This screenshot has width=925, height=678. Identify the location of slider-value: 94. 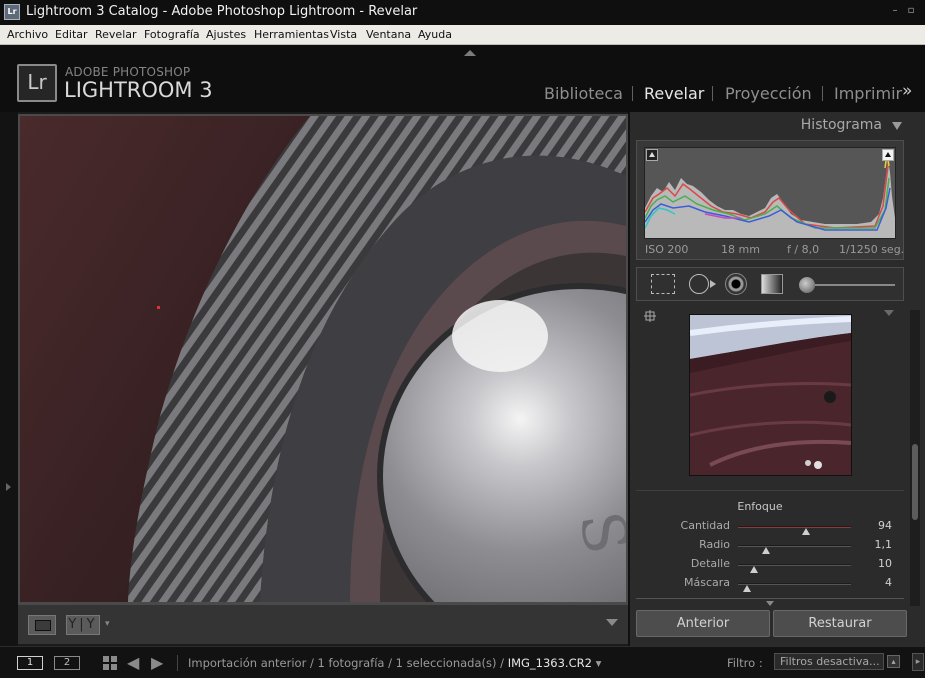
(885, 525).